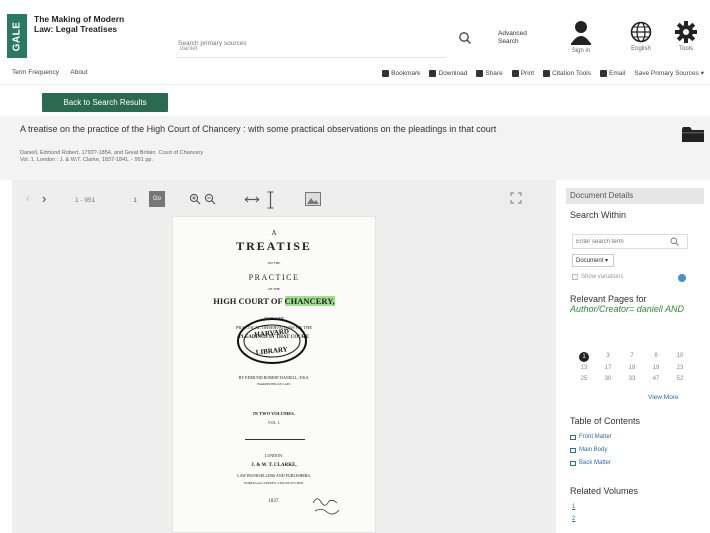 The width and height of the screenshot is (710, 533). I want to click on toolbar-left: Term Frequency About, so click(54, 72).